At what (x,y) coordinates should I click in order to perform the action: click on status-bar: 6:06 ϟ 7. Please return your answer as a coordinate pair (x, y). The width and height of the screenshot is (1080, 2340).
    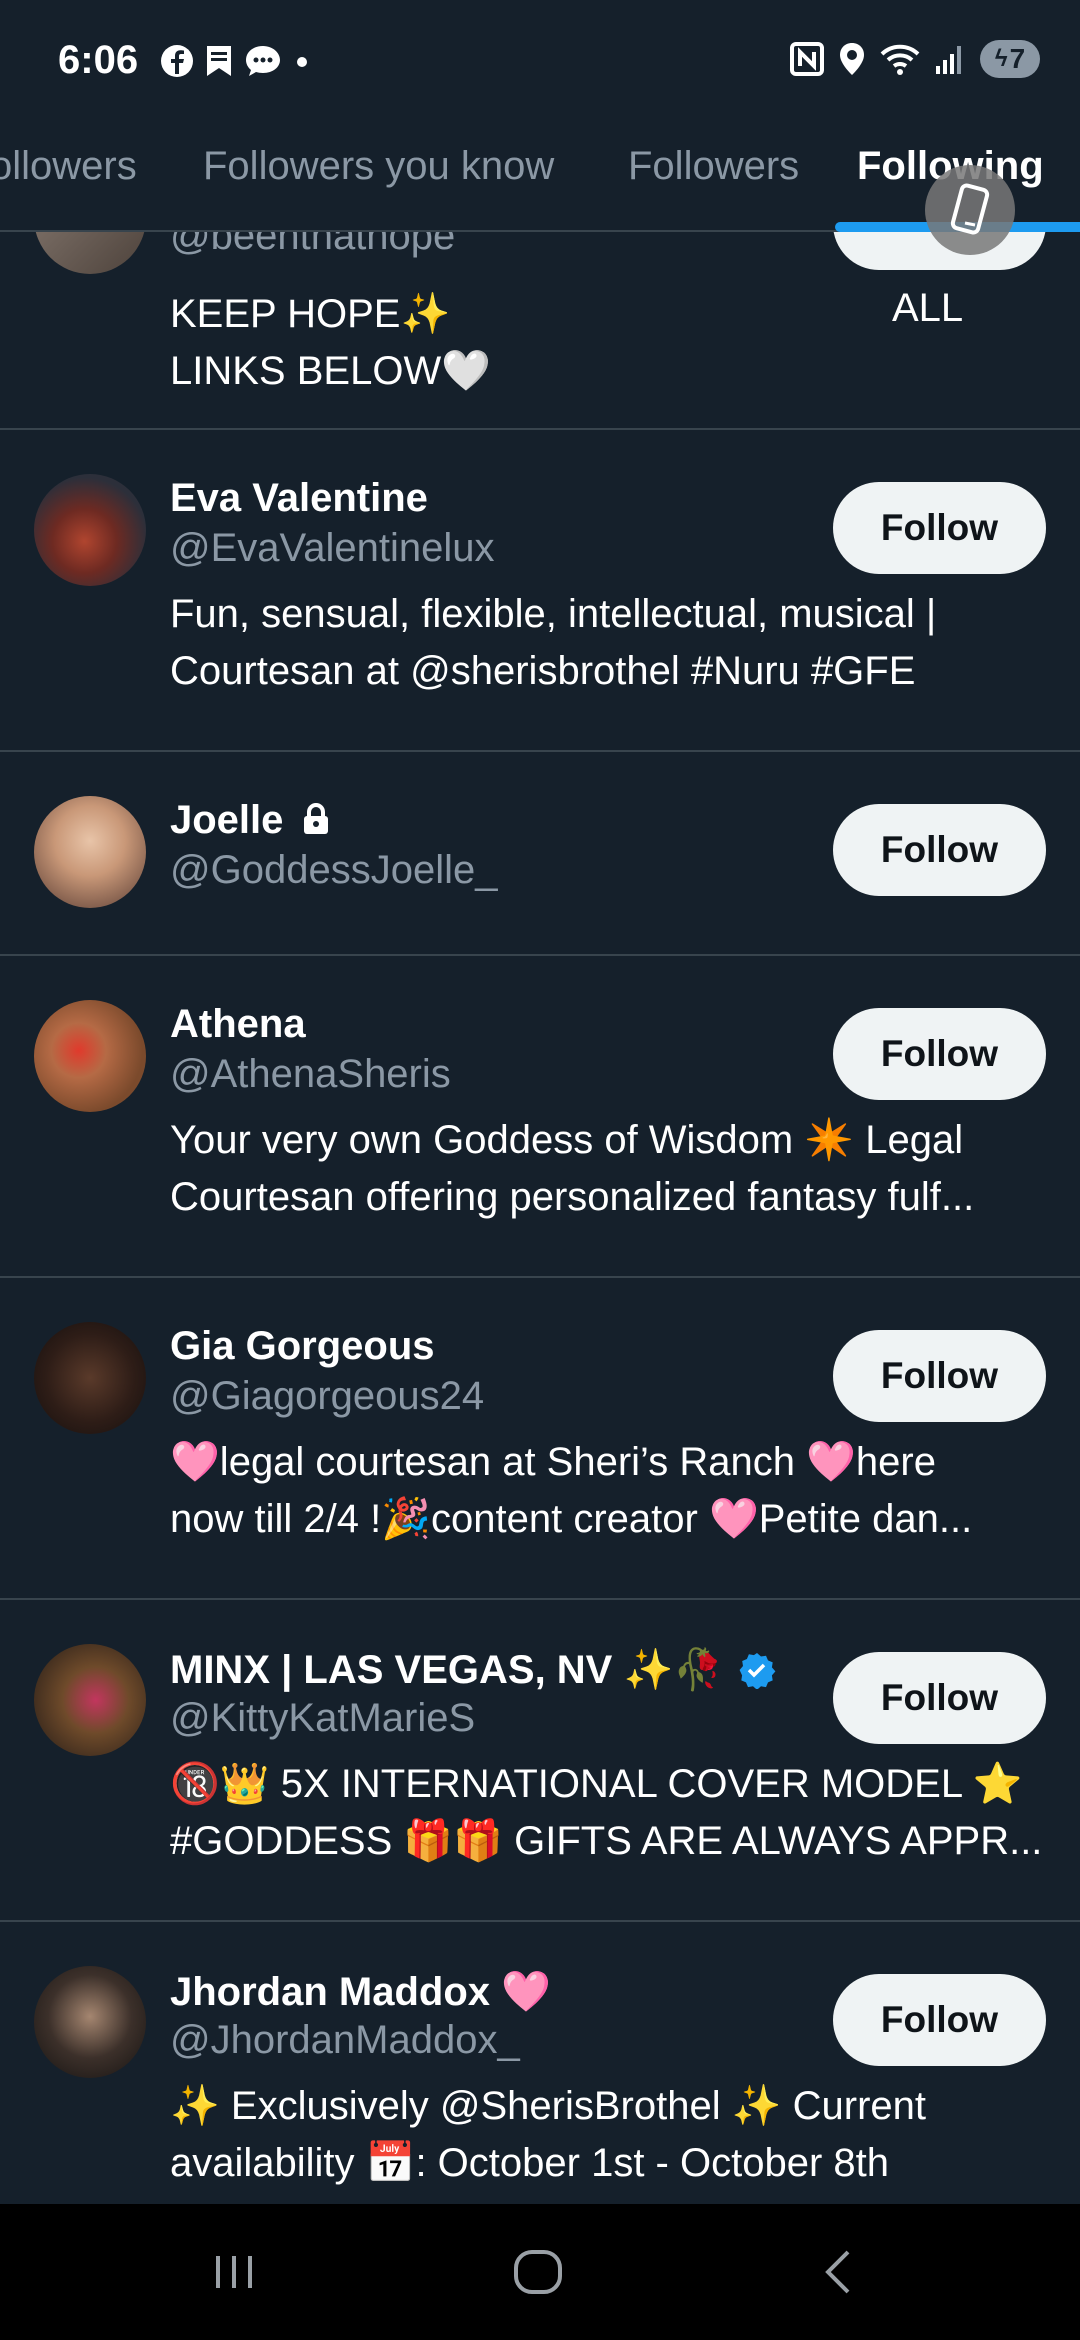
    Looking at the image, I should click on (540, 65).